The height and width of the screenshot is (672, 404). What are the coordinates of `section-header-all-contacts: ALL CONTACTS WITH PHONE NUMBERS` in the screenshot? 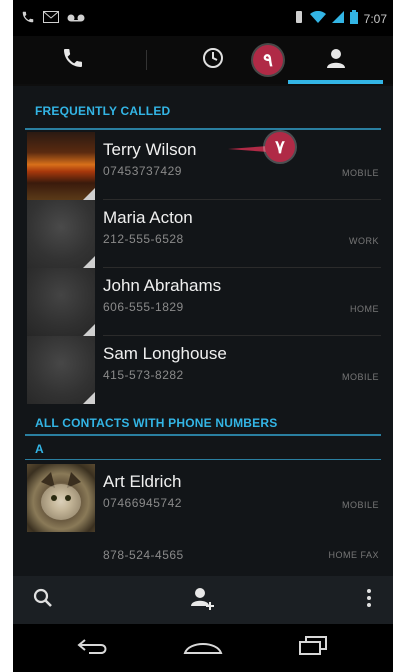 It's located at (203, 420).